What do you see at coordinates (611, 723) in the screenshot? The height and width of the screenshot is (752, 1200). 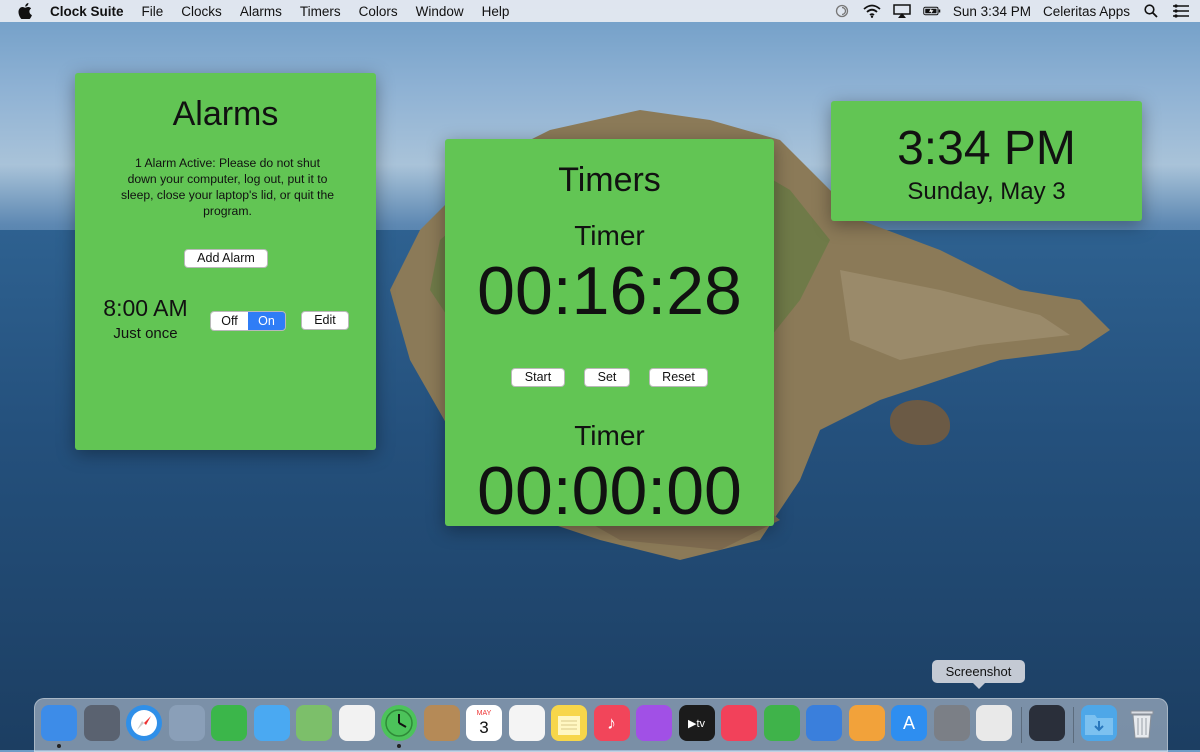 I see `music-icon: ♪` at bounding box center [611, 723].